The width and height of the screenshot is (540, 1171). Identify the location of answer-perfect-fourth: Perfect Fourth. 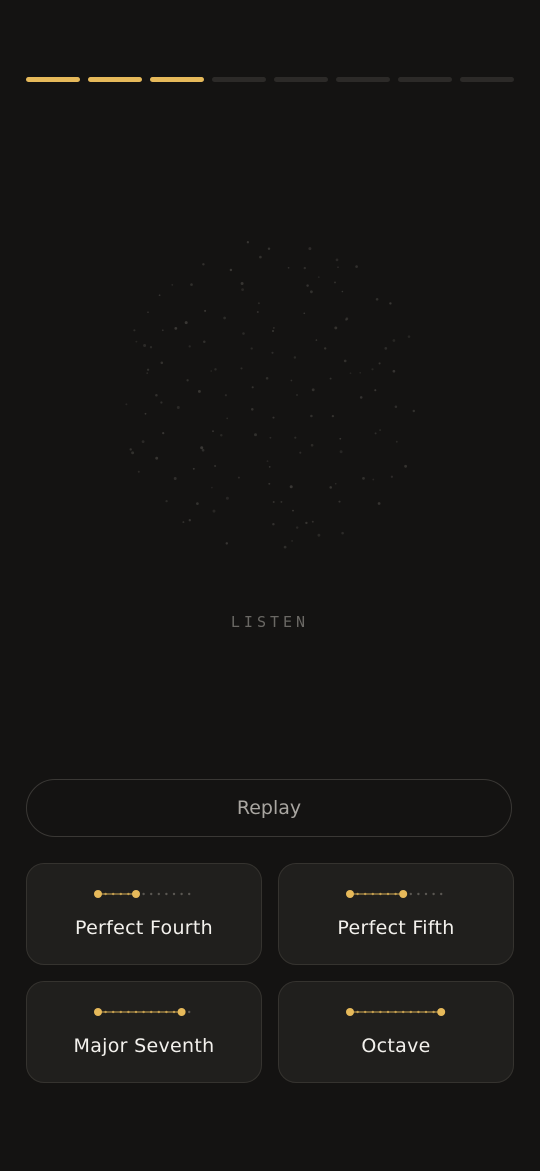
(144, 914).